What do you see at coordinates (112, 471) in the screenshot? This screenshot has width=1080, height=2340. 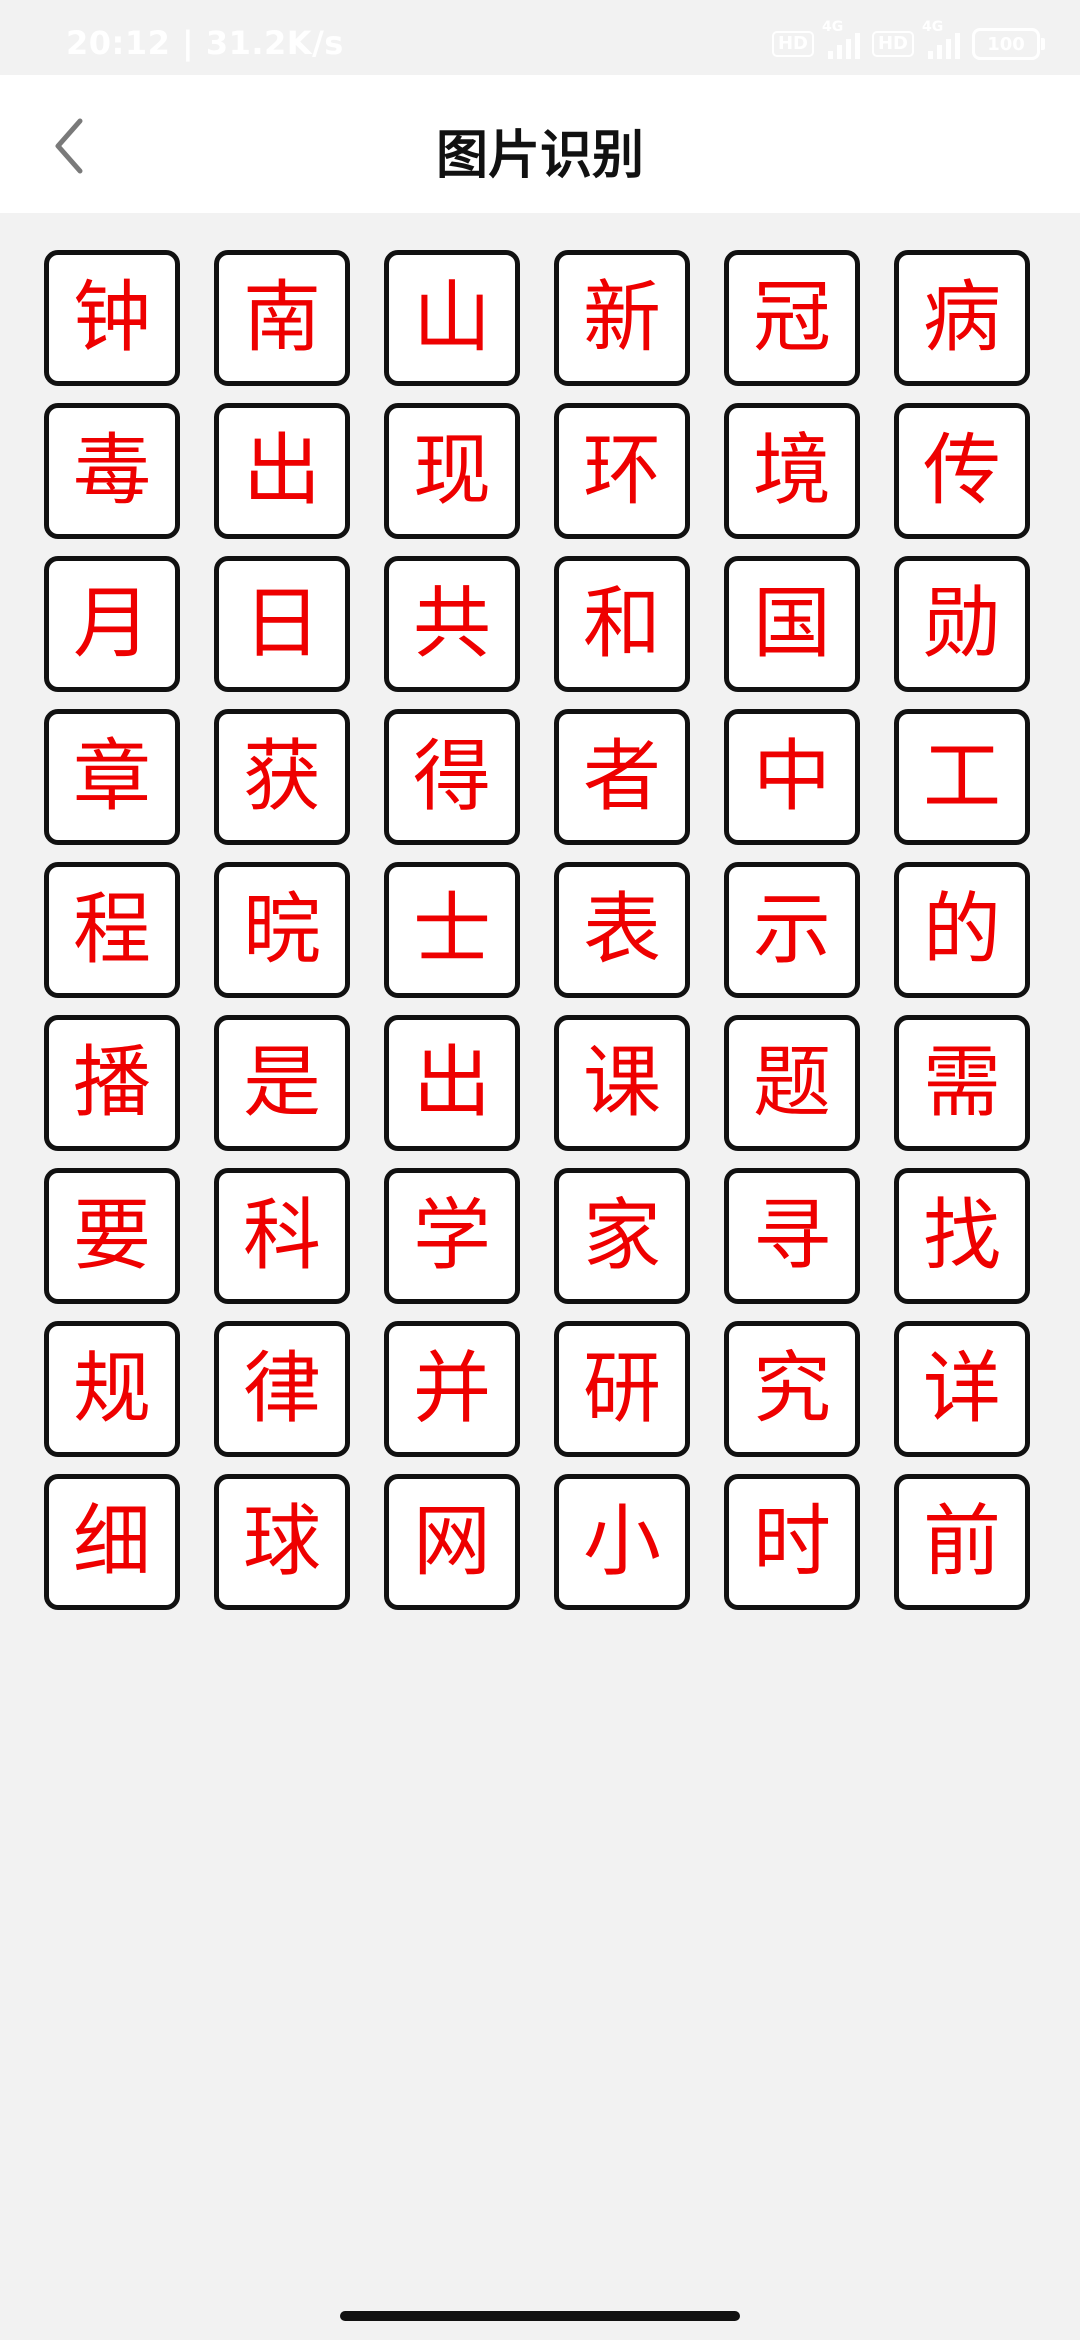 I see `character-tile: 毒` at bounding box center [112, 471].